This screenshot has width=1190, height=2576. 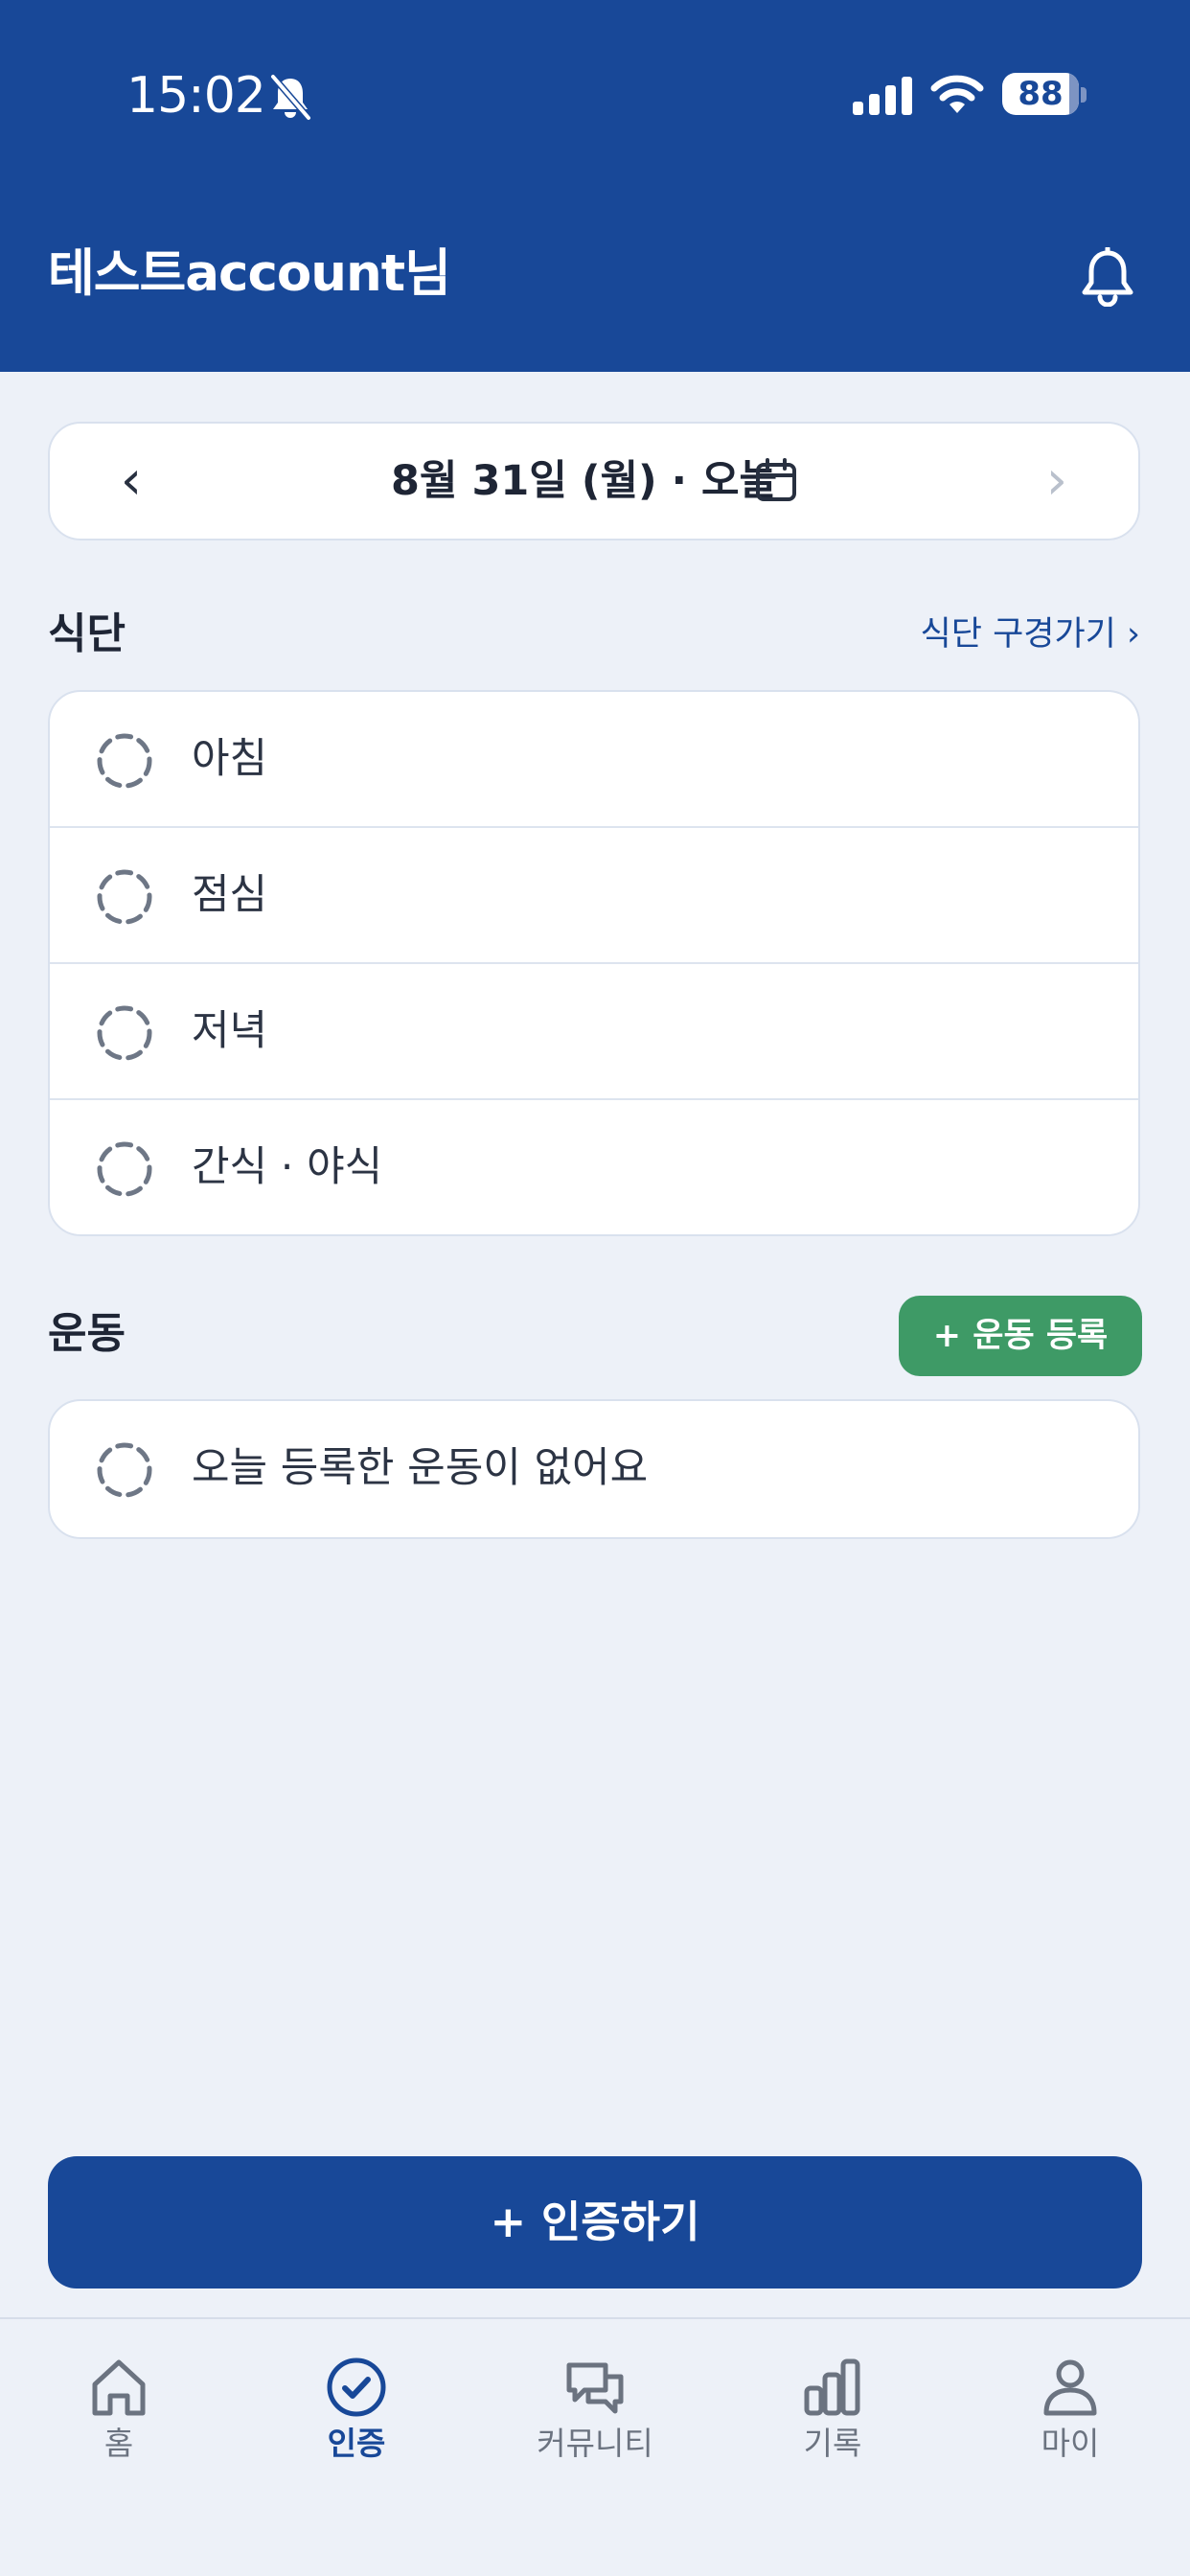 I want to click on bell-slash-icon, so click(x=290, y=97).